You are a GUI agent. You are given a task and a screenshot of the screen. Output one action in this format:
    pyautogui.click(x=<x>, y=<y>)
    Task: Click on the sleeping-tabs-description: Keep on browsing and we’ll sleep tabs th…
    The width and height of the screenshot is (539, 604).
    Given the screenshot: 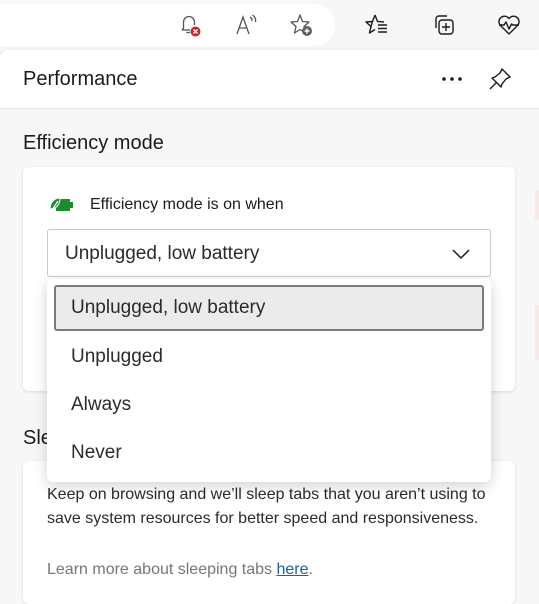 What is the action you would take?
    pyautogui.click(x=266, y=506)
    